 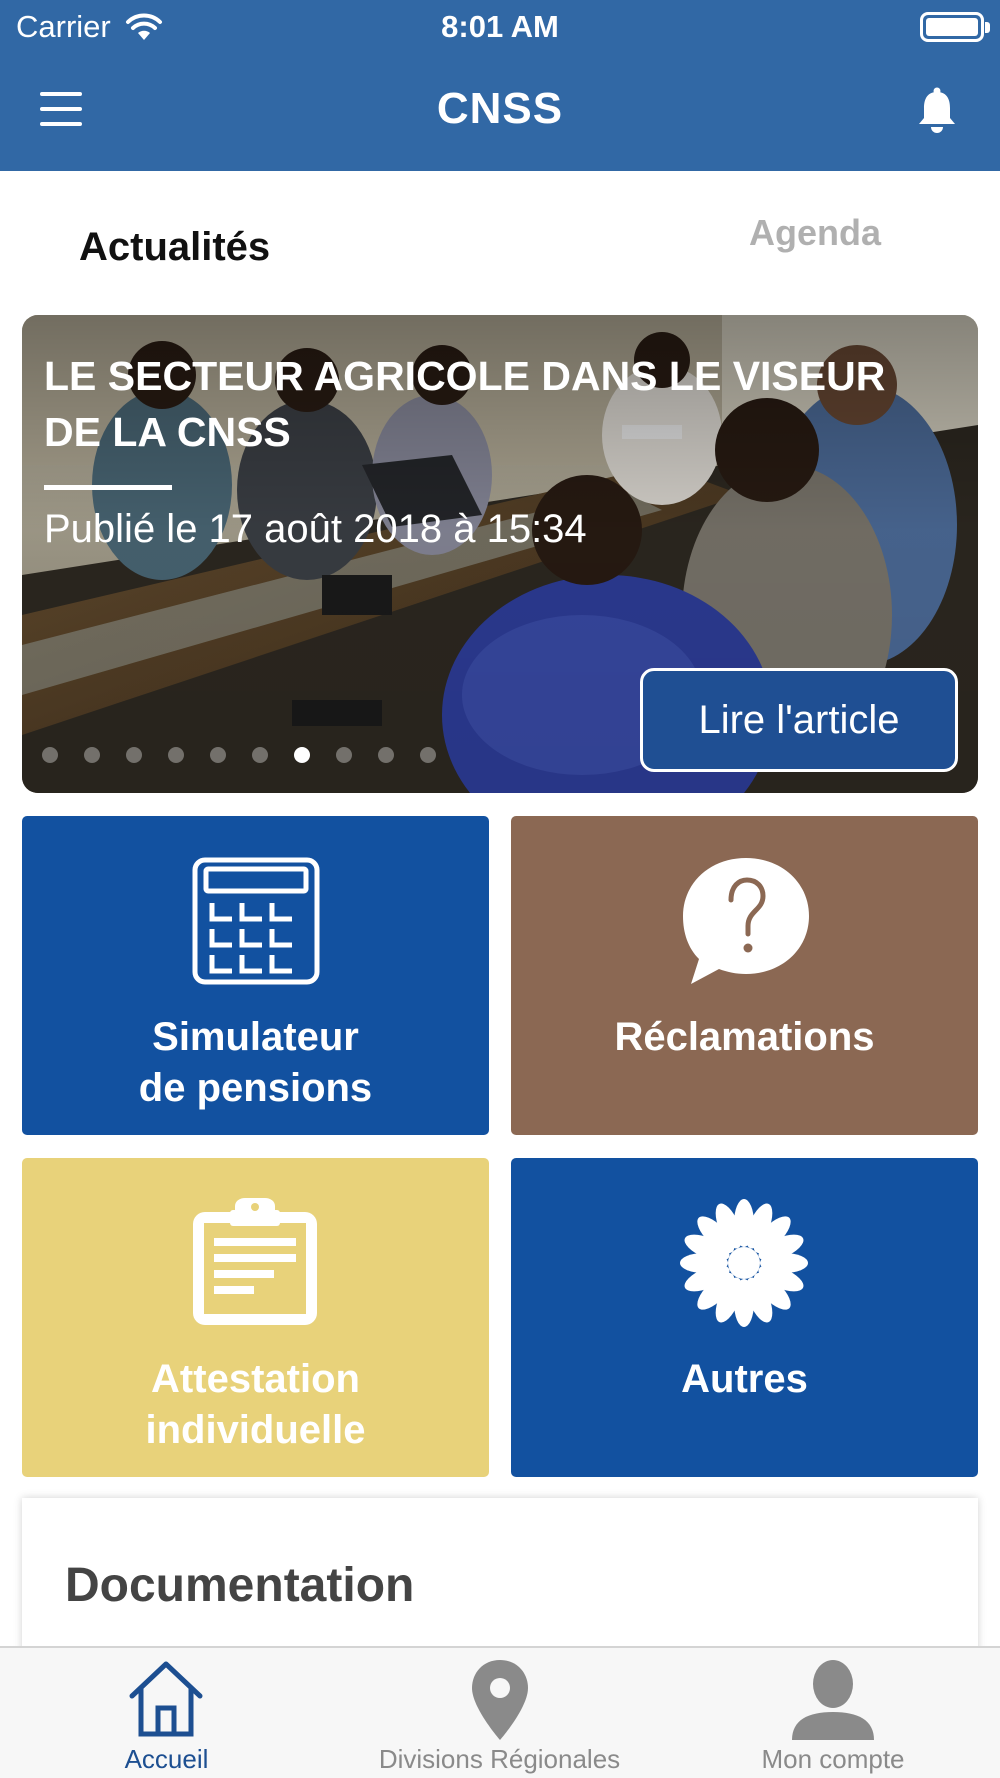 I want to click on tile-label-line1: Autres, so click(x=744, y=1379).